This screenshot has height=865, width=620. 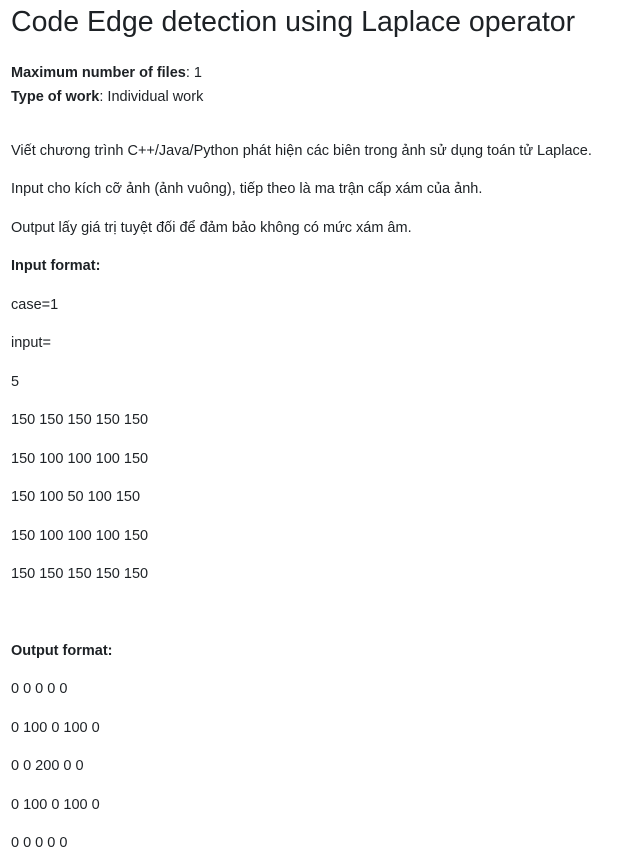 What do you see at coordinates (47, 766) in the screenshot?
I see `output-line: 0 0 200 0 0` at bounding box center [47, 766].